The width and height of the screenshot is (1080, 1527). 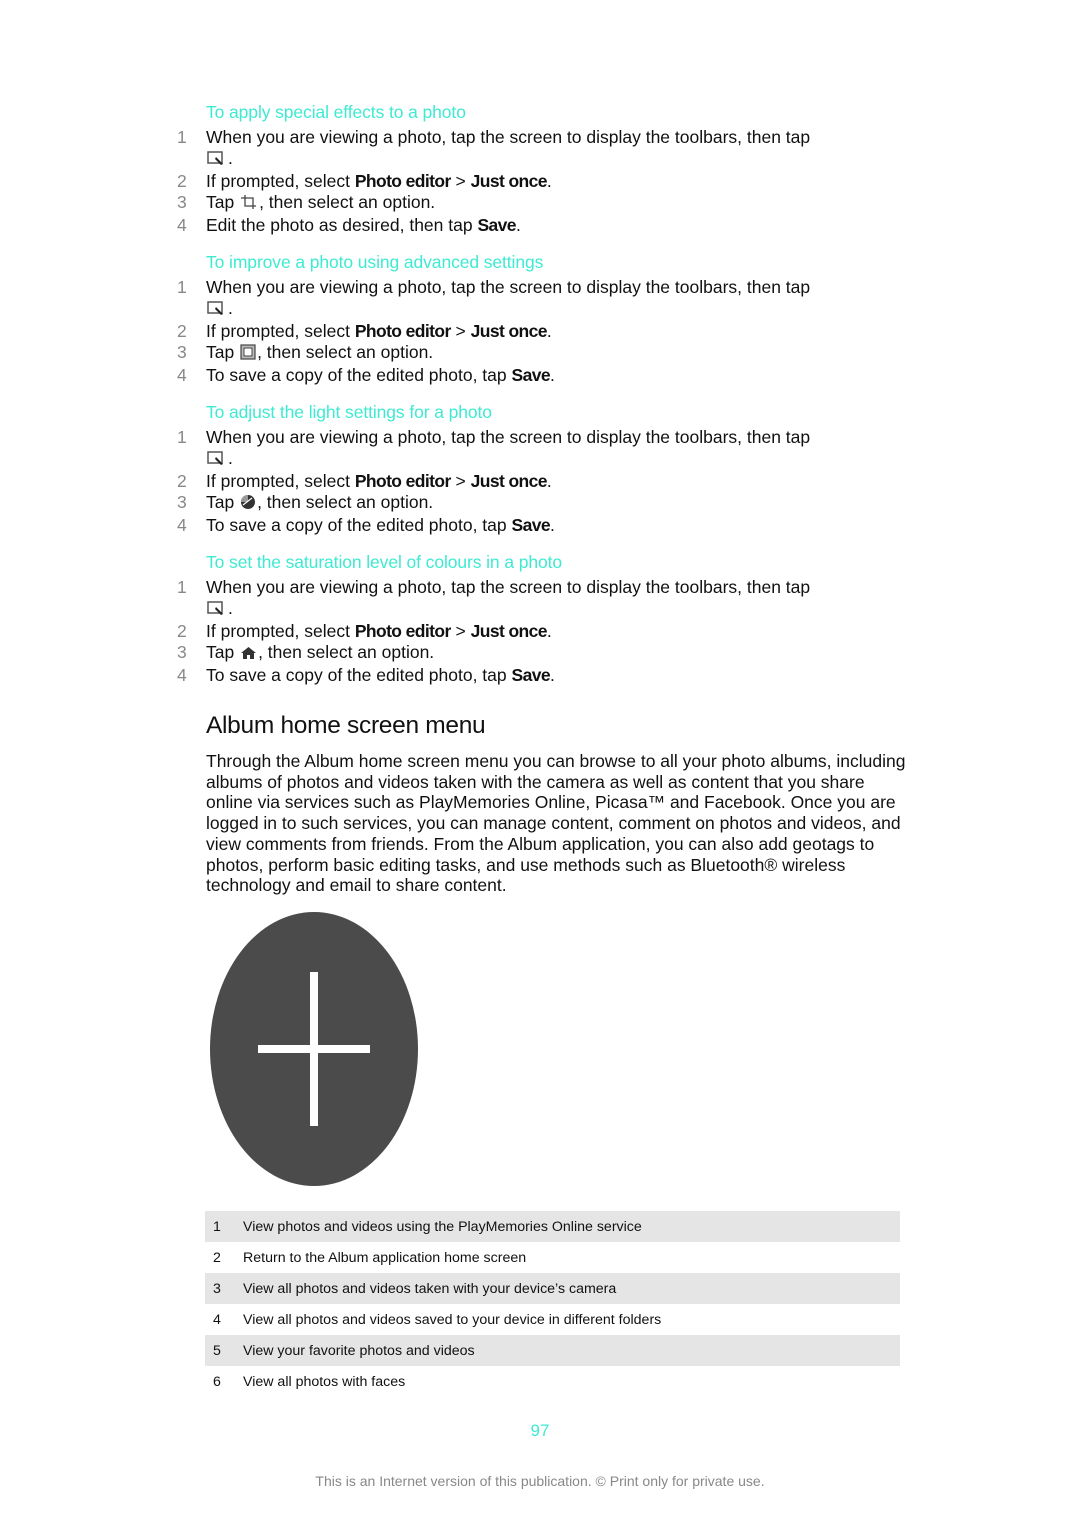 What do you see at coordinates (217, 1288) in the screenshot?
I see `legend-number: 3` at bounding box center [217, 1288].